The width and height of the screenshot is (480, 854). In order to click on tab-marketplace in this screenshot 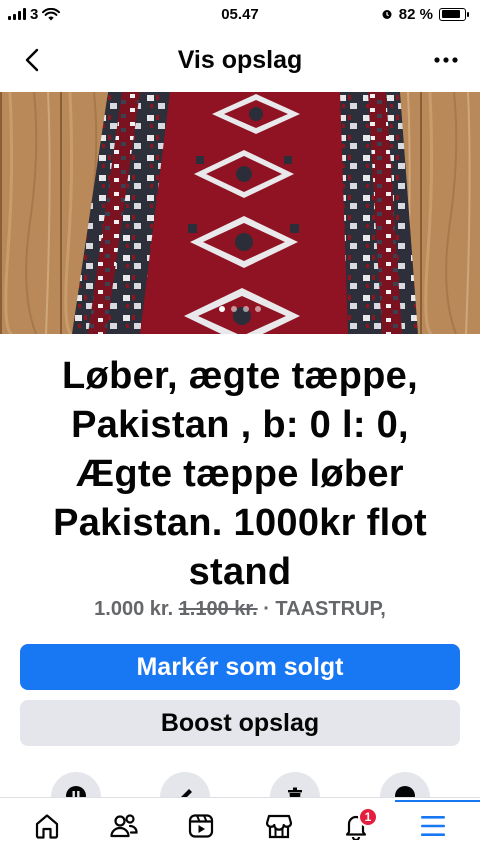, I will do `click(279, 826)`.